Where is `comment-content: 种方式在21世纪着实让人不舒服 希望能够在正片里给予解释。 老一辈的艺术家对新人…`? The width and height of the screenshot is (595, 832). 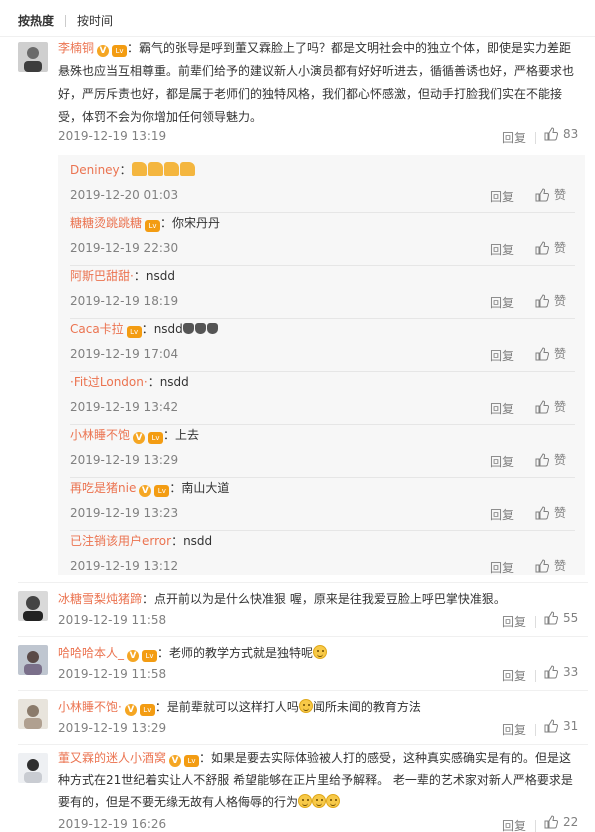 comment-content: 种方式在21世纪着实让人不舒服 希望能够在正片里给予解释。 老一辈的艺术家对新人… is located at coordinates (315, 780).